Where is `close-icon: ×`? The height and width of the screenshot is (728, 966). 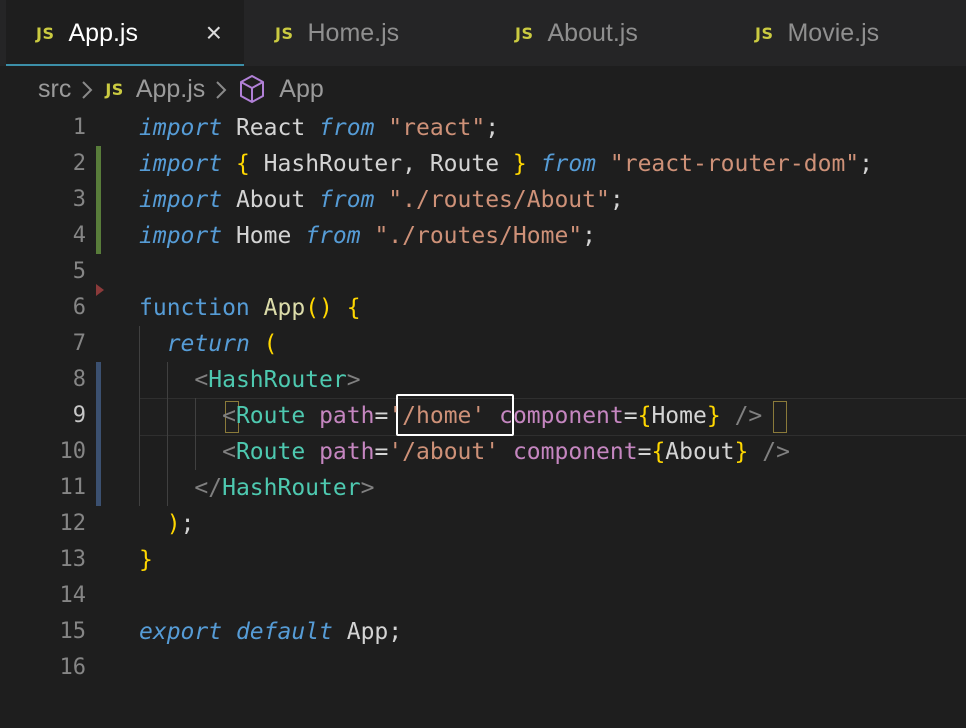 close-icon: × is located at coordinates (214, 33).